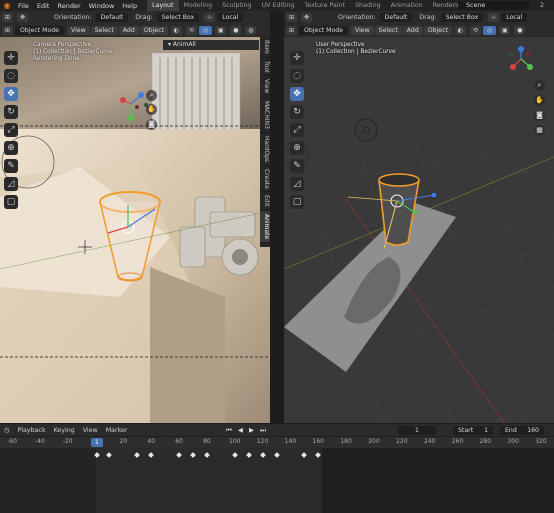  I want to click on menu-window: Window, so click(102, 6).